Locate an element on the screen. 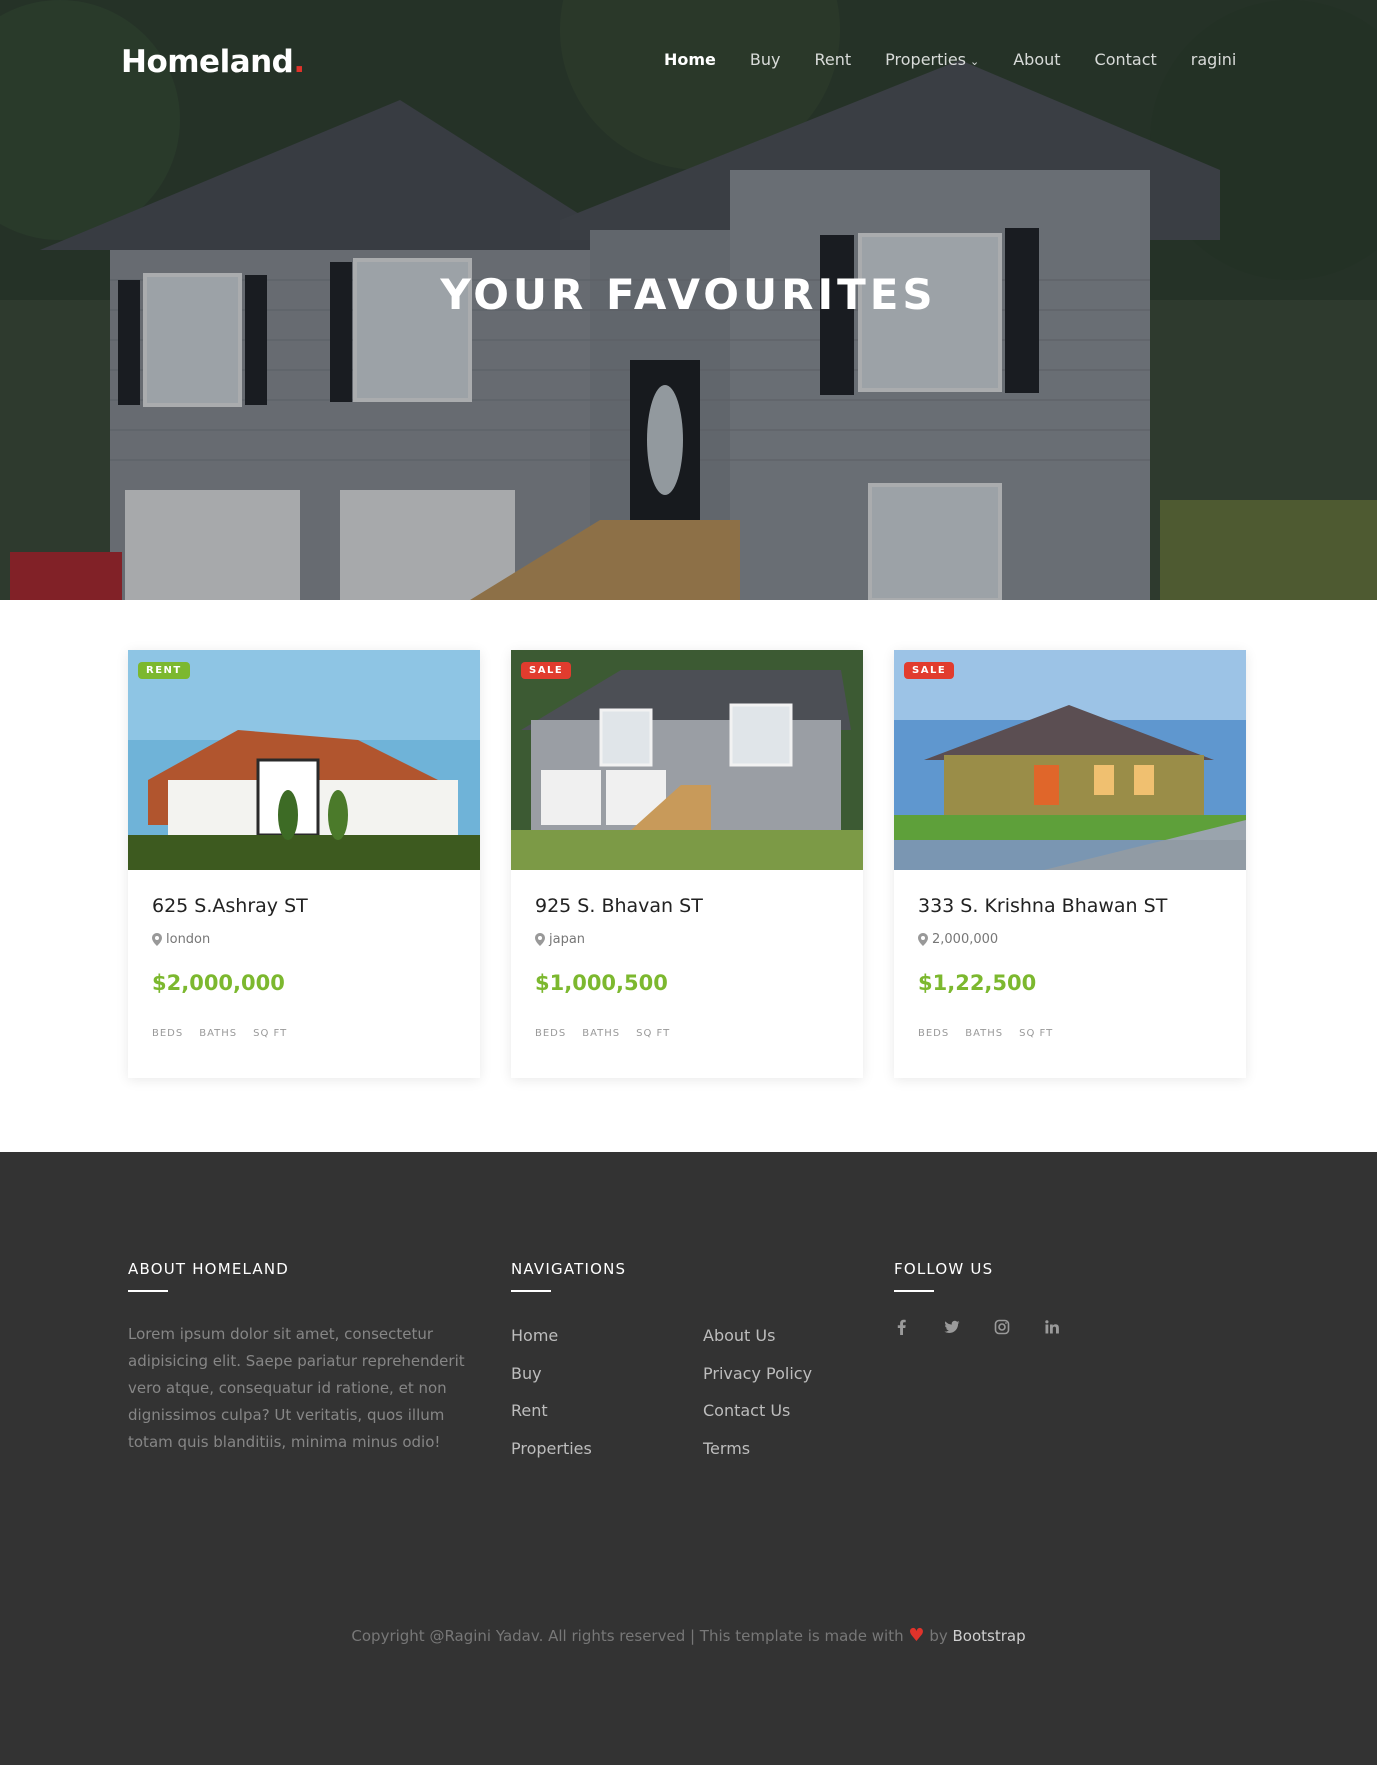  footer-link-properties: Properties is located at coordinates (551, 1458).